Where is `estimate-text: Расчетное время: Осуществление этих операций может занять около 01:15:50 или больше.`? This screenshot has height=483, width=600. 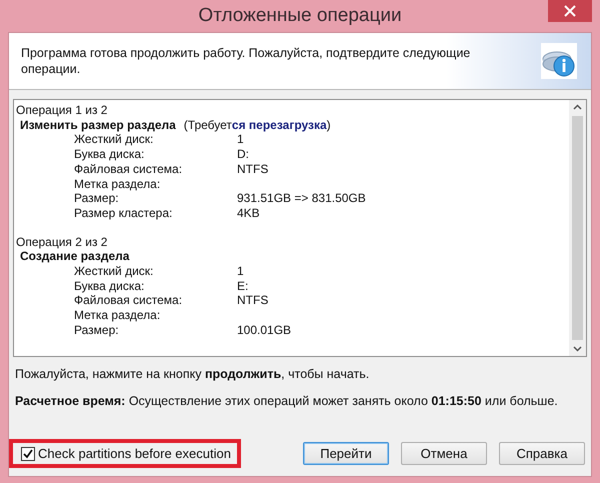
estimate-text: Расчетное время: Осуществление этих операций может занять около 01:15:50 или больше. is located at coordinates (286, 401).